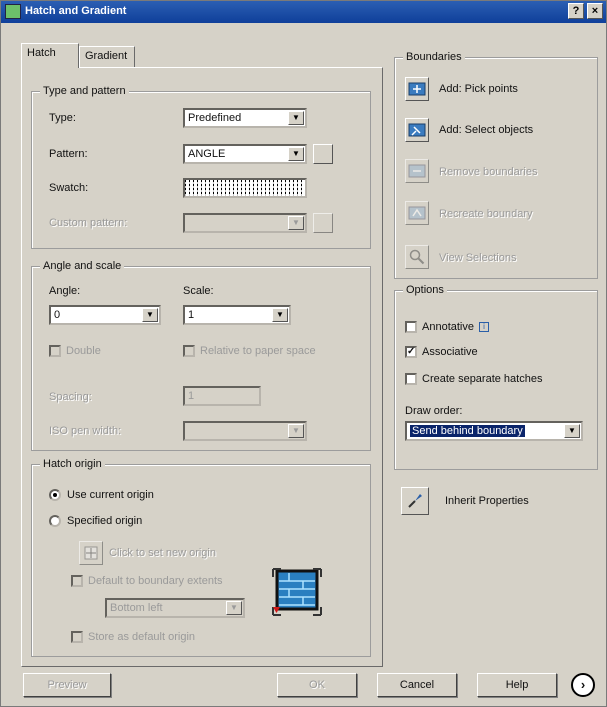 The height and width of the screenshot is (707, 607). I want to click on brush-icon, so click(415, 501).